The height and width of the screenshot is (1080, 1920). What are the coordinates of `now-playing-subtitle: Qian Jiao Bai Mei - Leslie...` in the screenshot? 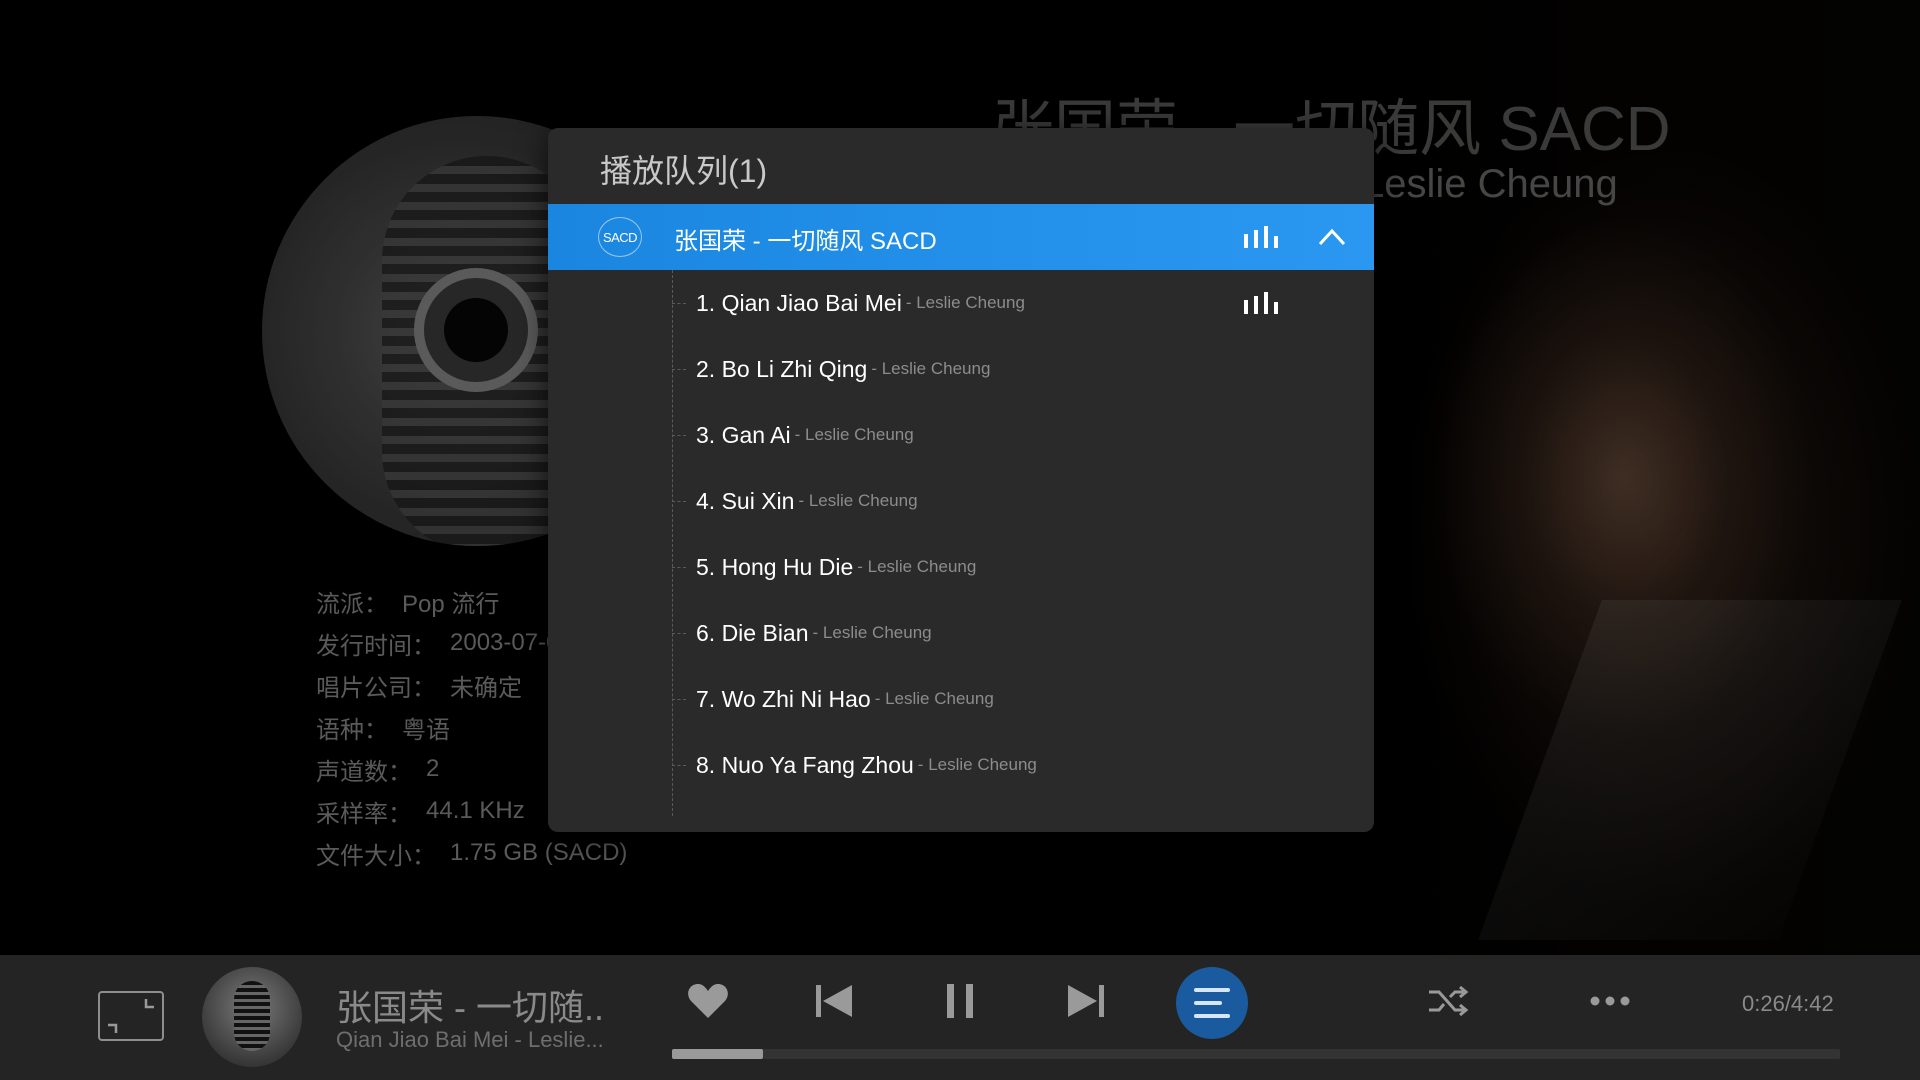 It's located at (470, 1039).